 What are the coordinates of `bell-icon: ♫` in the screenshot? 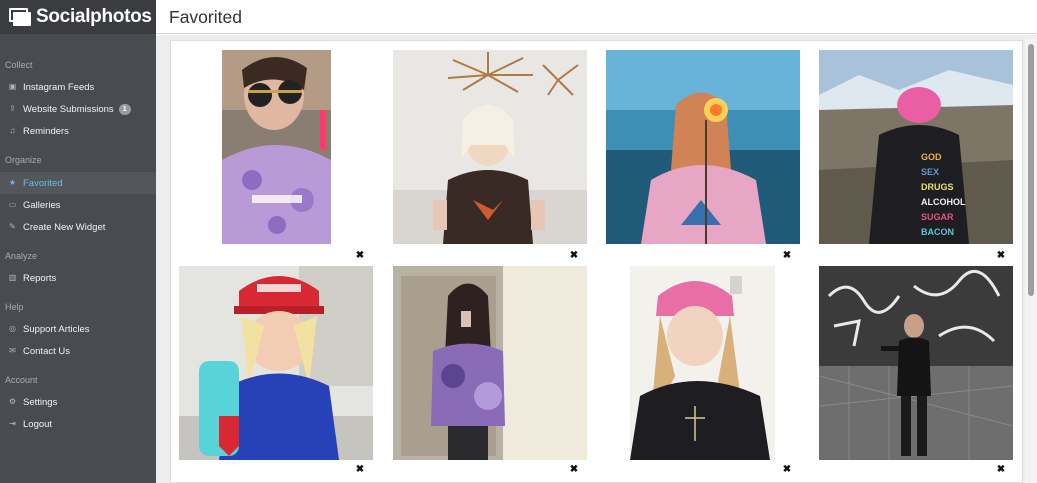 It's located at (12, 130).